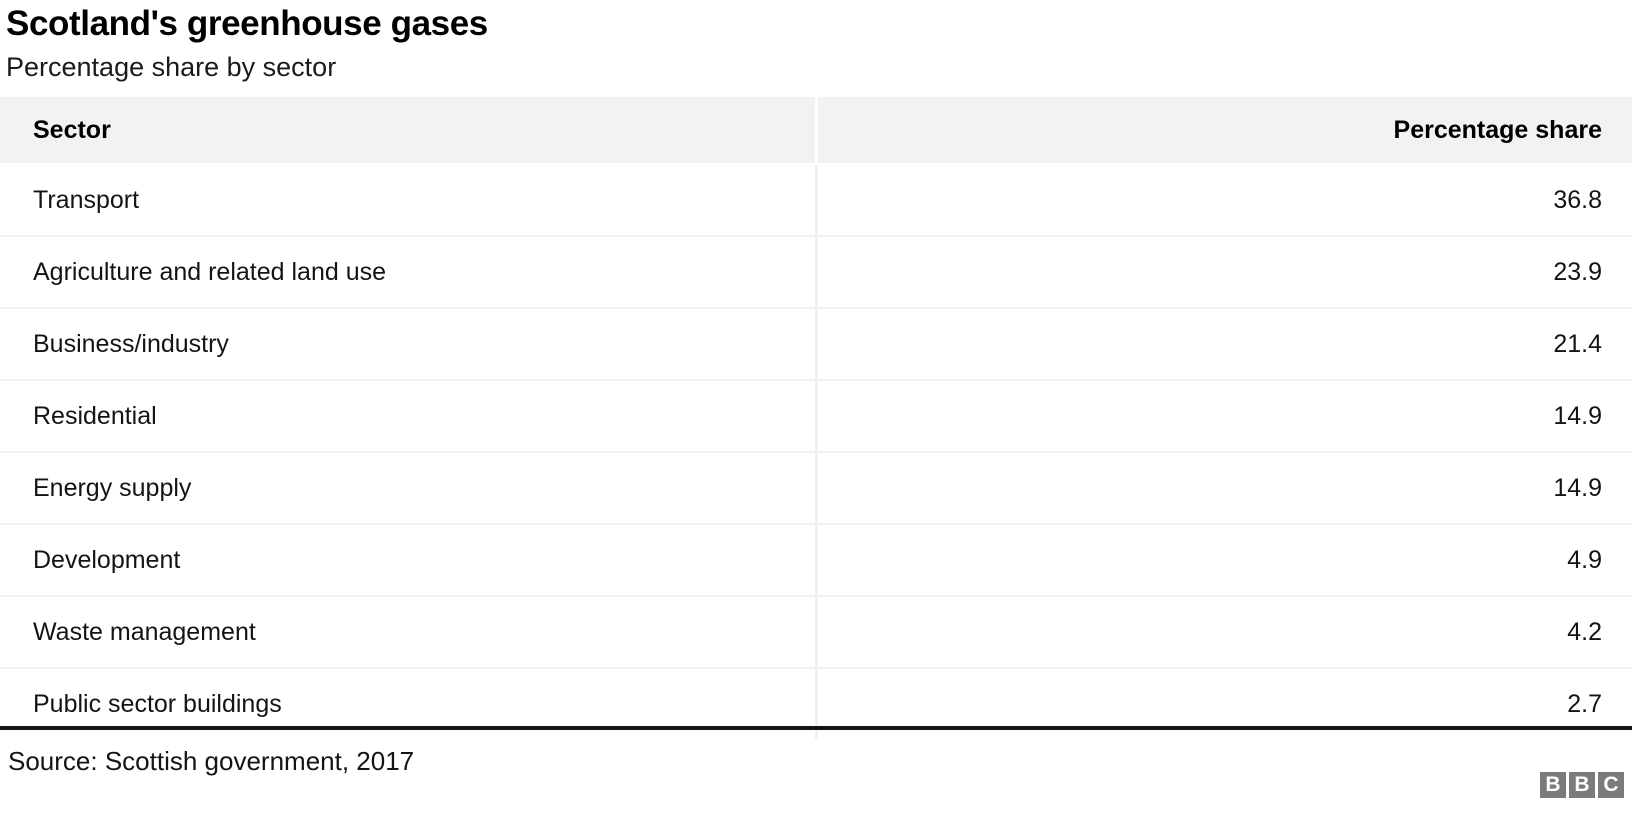 This screenshot has width=1632, height=818. What do you see at coordinates (247, 23) in the screenshot?
I see `page-title: Scotland's greenhouse gases` at bounding box center [247, 23].